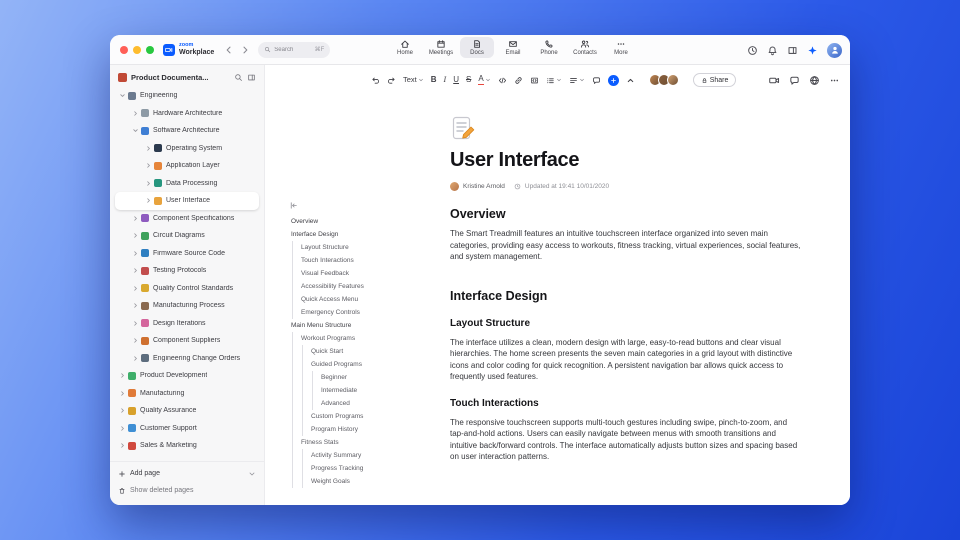  What do you see at coordinates (714, 80) in the screenshot?
I see `share-button: Share` at bounding box center [714, 80].